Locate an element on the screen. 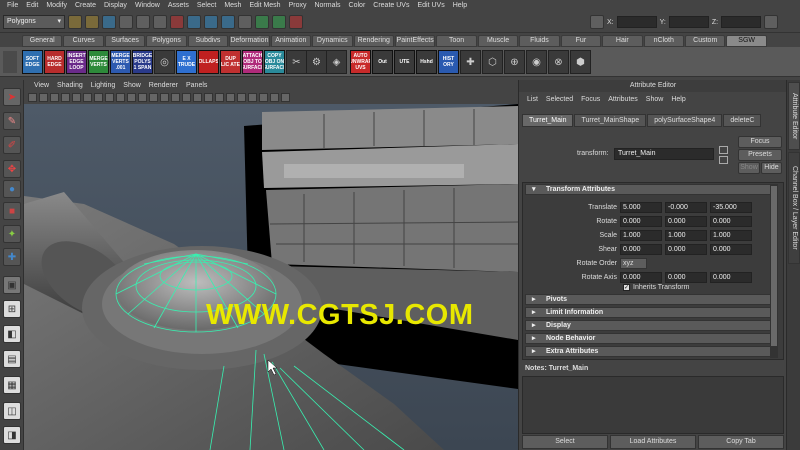  menu-edit-uvs: Edit UVs is located at coordinates (430, 5).